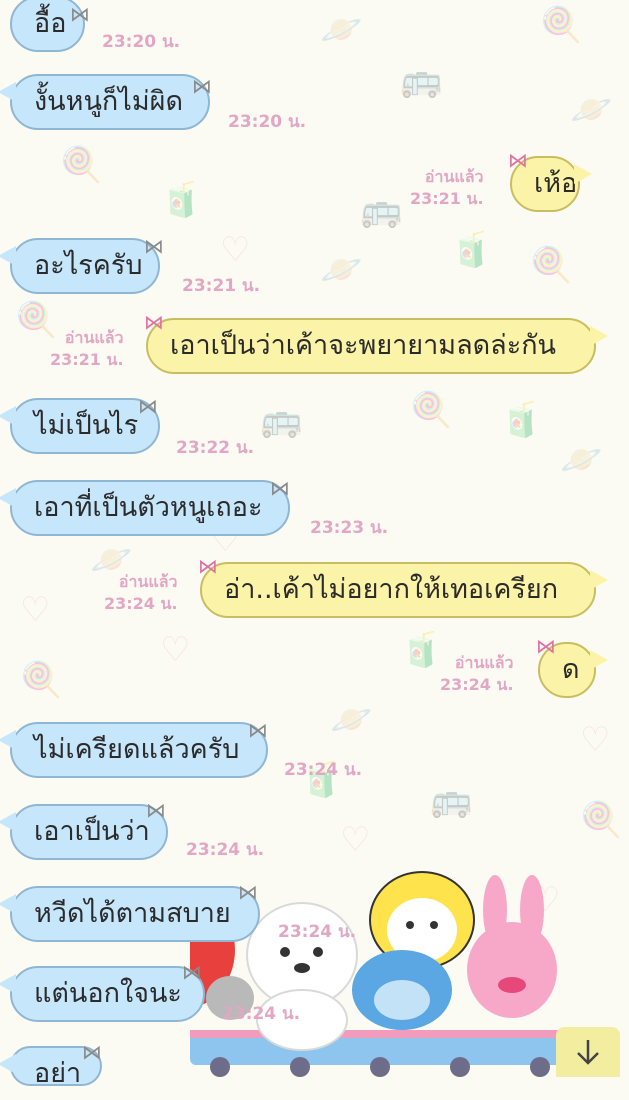  What do you see at coordinates (92, 831) in the screenshot?
I see `message-text: เอาเป็นว่า` at bounding box center [92, 831].